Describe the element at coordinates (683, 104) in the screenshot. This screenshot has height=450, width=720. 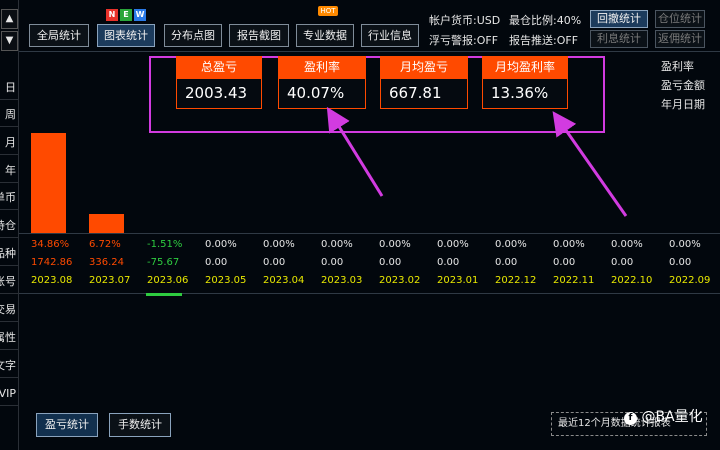
I see `legend-date: 年月日期` at that location.